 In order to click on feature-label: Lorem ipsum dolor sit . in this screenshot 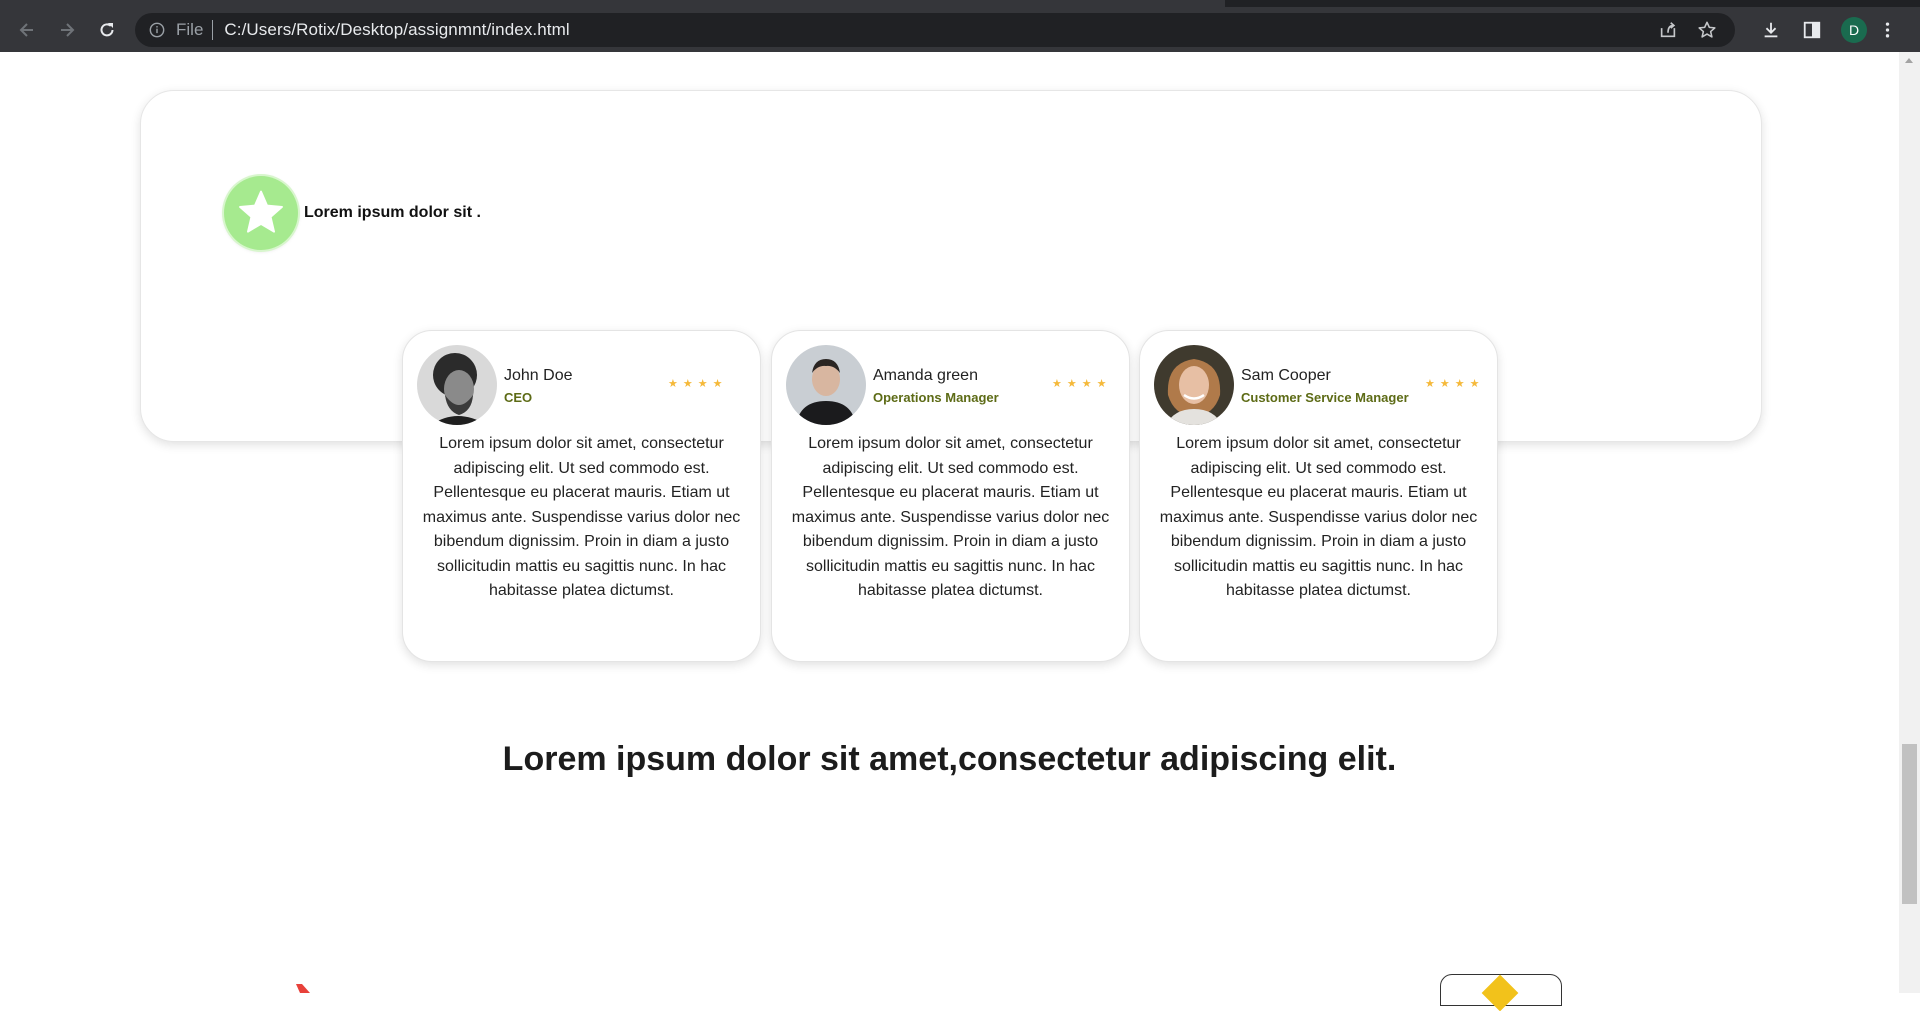, I will do `click(392, 212)`.